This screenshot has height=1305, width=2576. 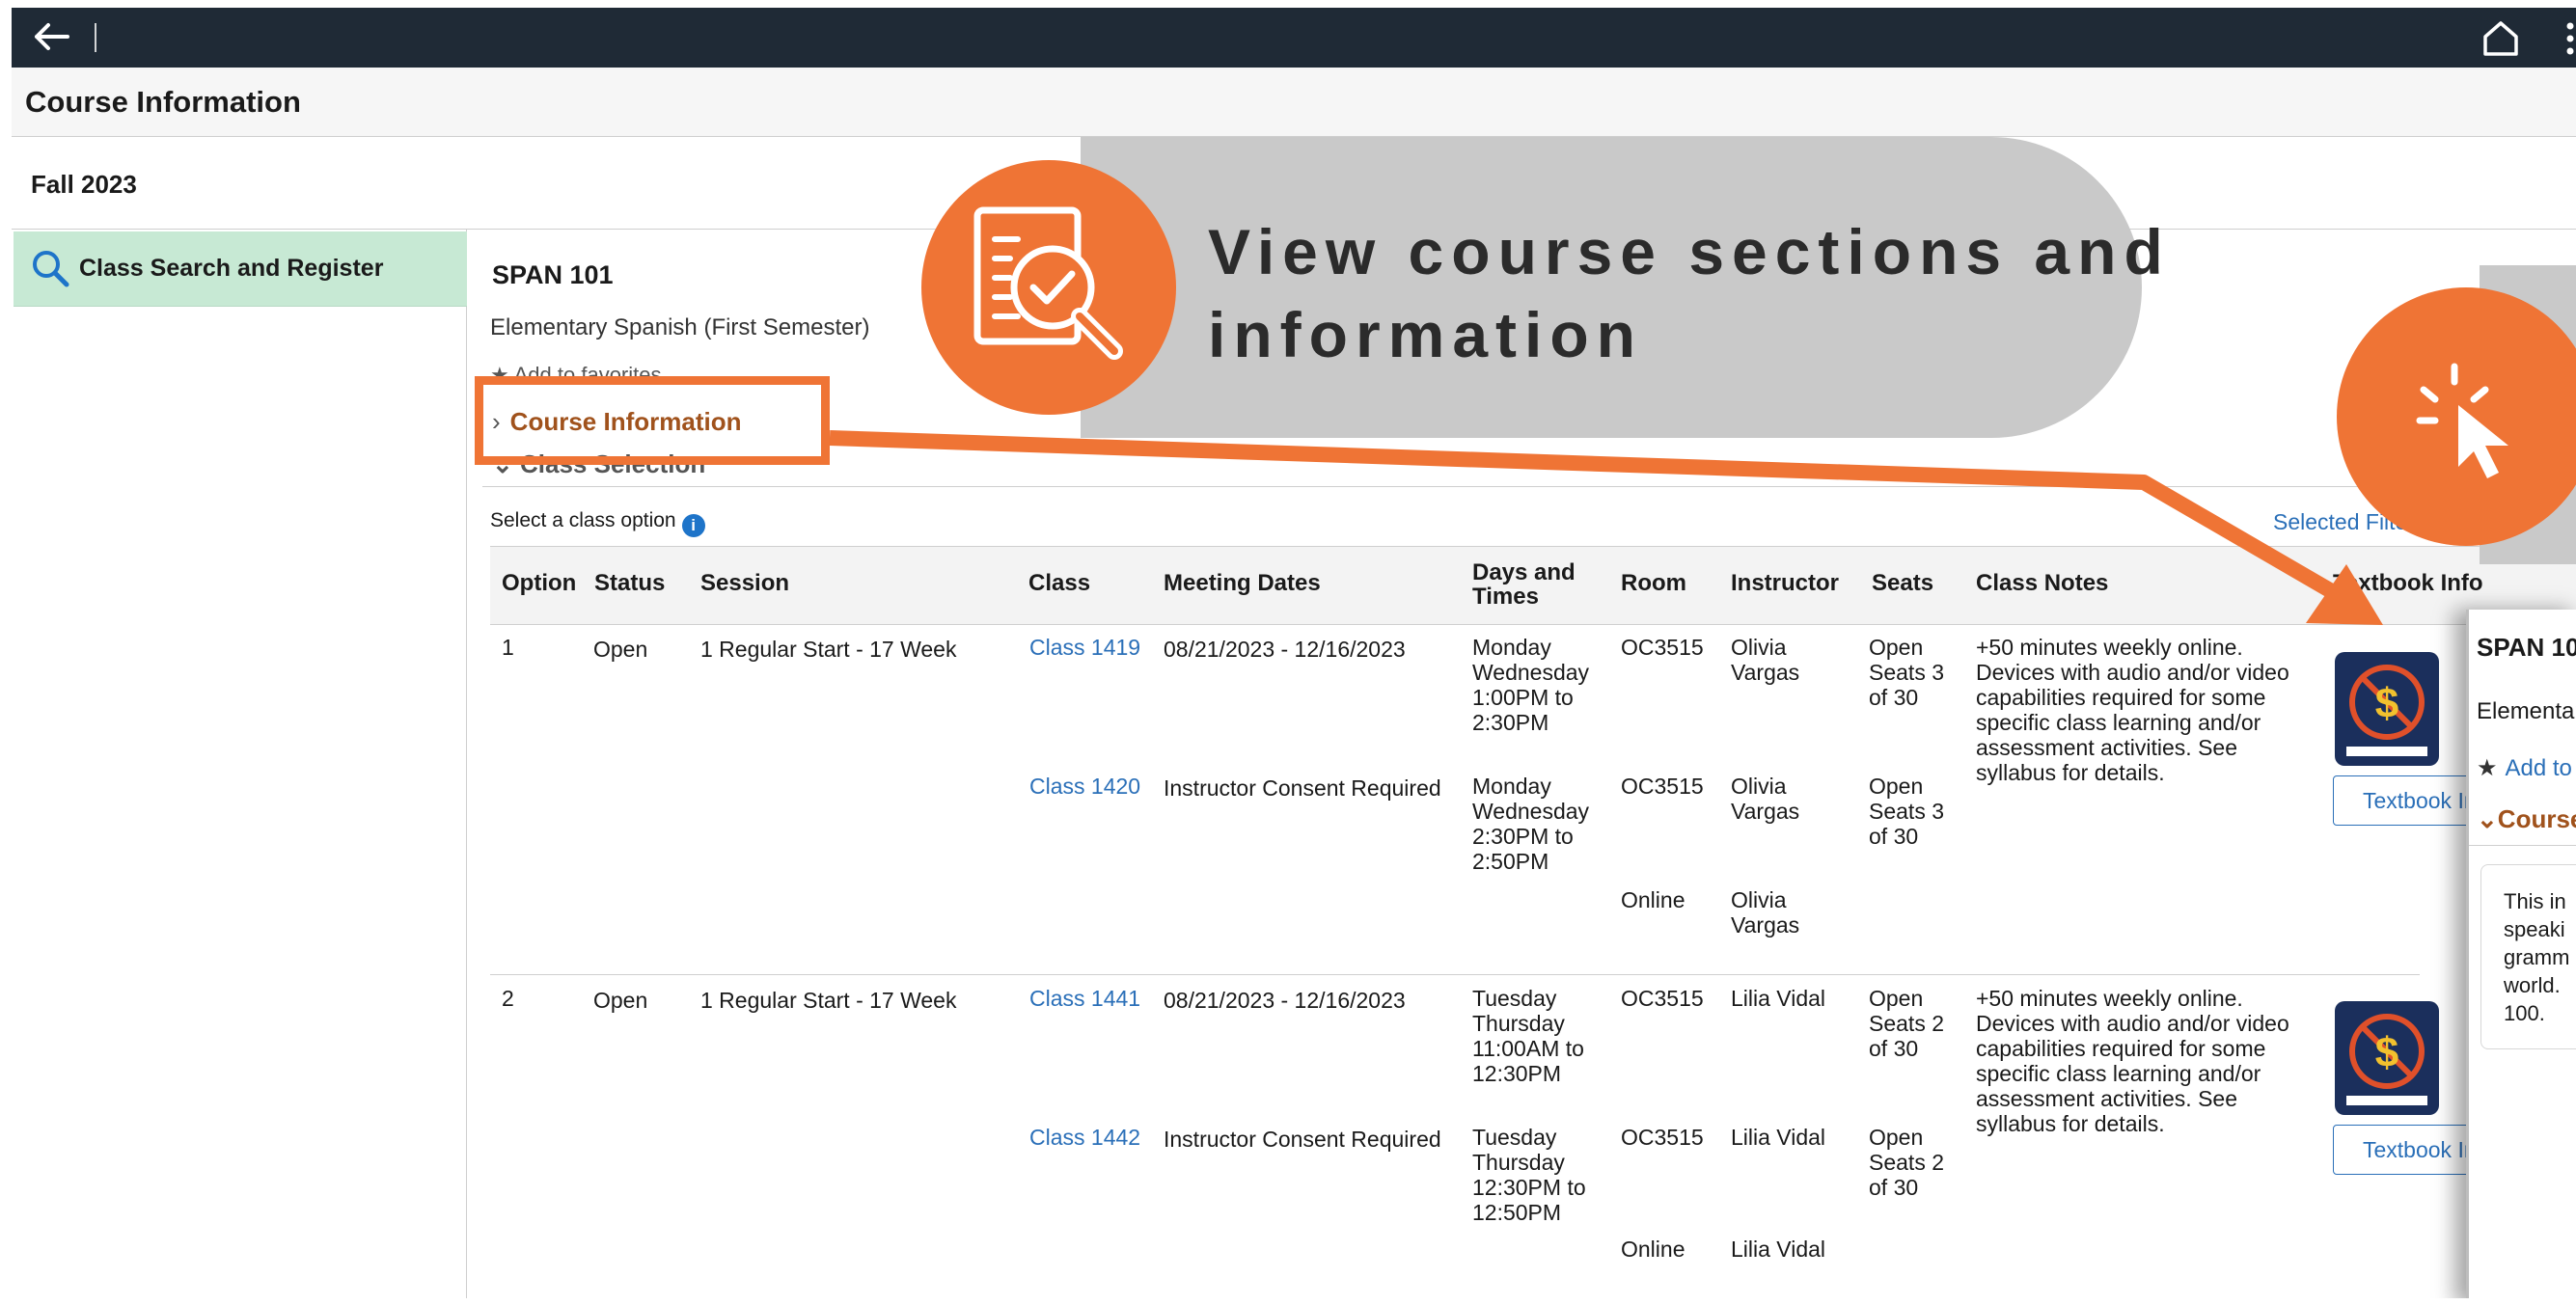 I want to click on option-number: 1, so click(x=508, y=647).